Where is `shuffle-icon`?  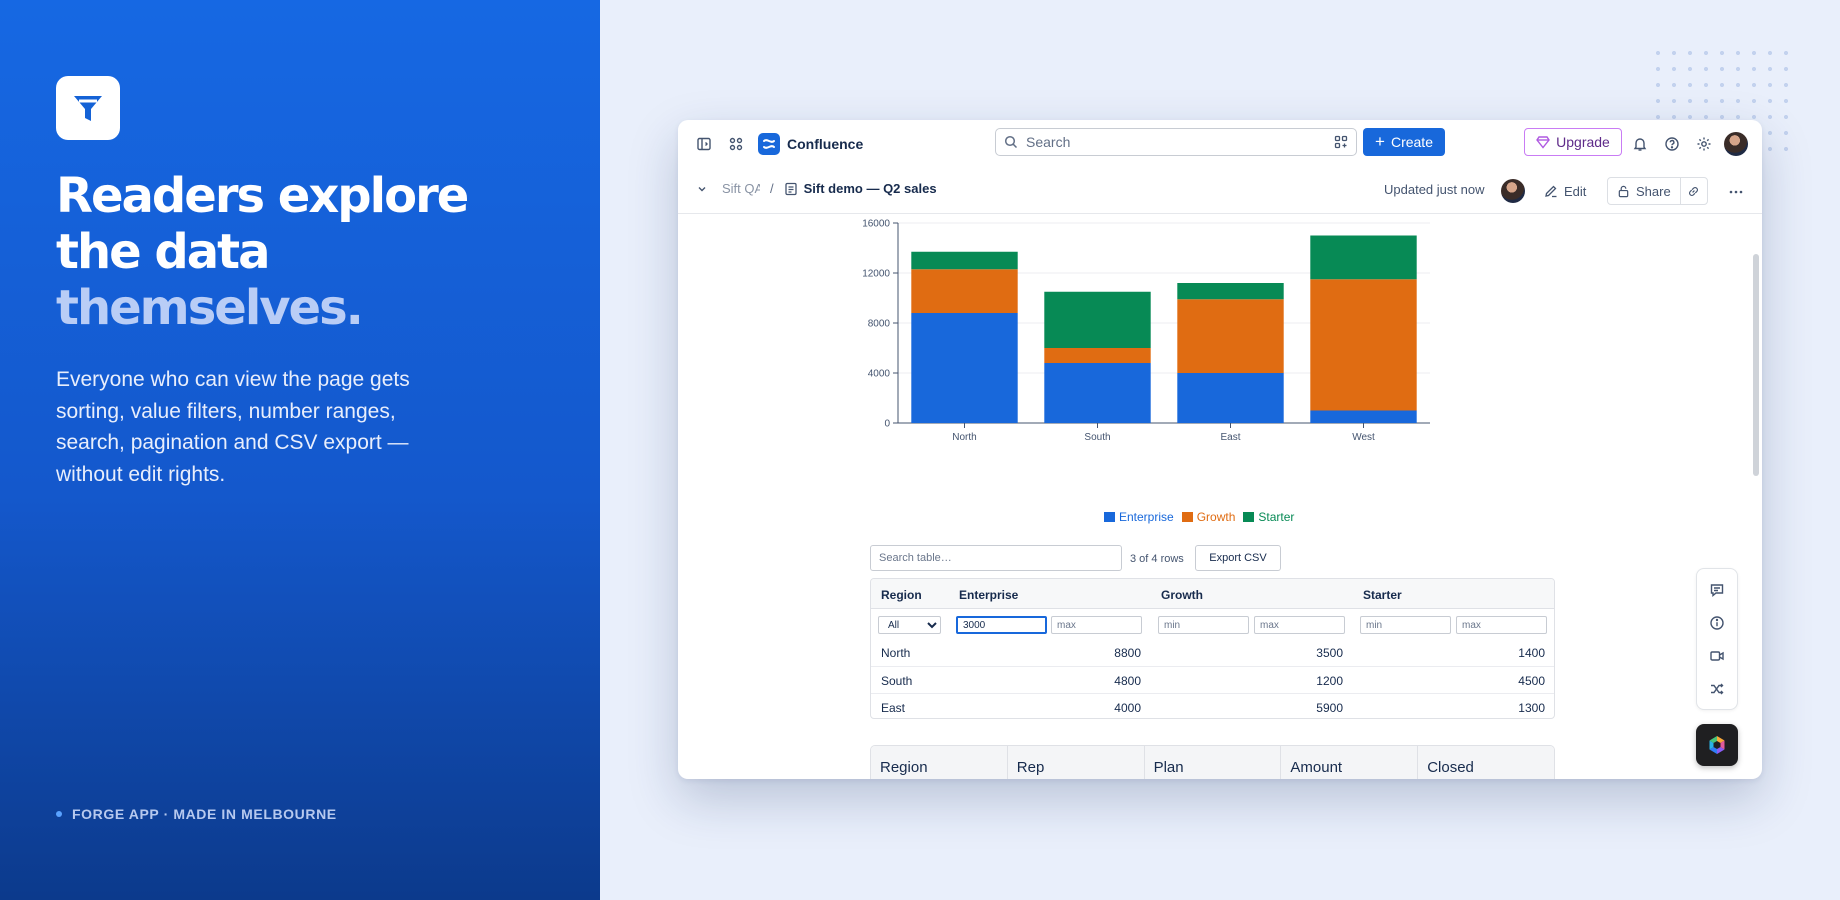 shuffle-icon is located at coordinates (1717, 689).